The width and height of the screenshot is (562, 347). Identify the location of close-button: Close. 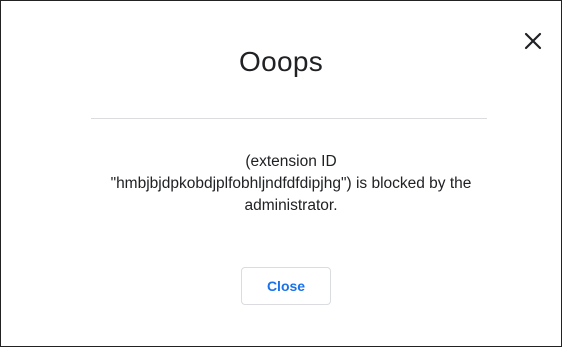
(286, 286).